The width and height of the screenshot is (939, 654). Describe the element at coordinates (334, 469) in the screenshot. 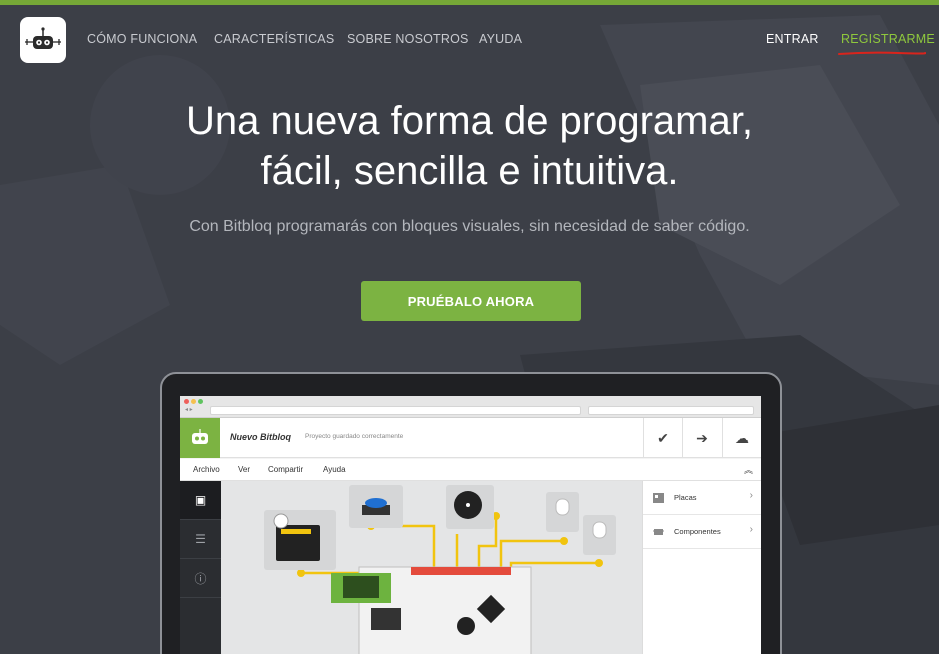

I see `menu-ayuda: Ayuda` at that location.